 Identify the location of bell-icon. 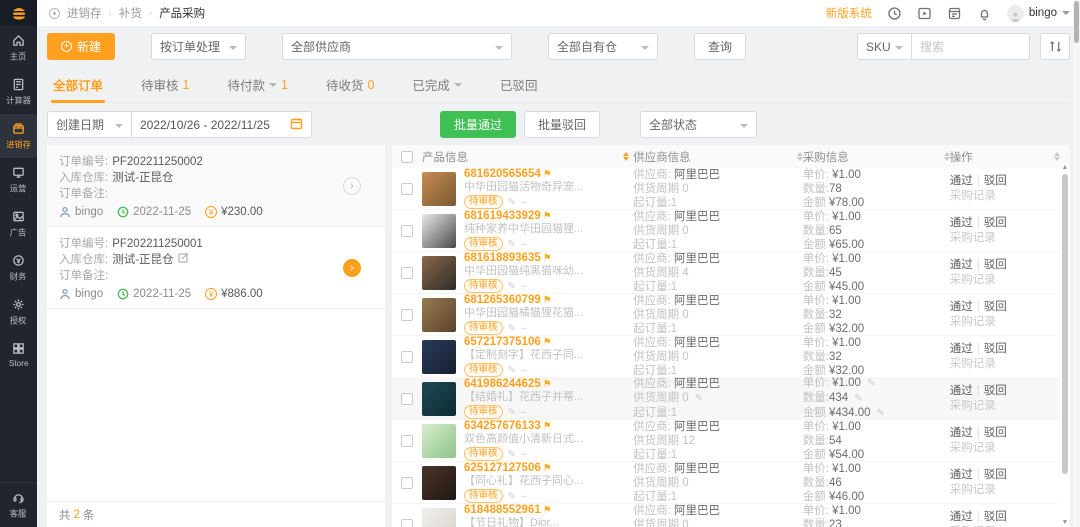
(984, 13).